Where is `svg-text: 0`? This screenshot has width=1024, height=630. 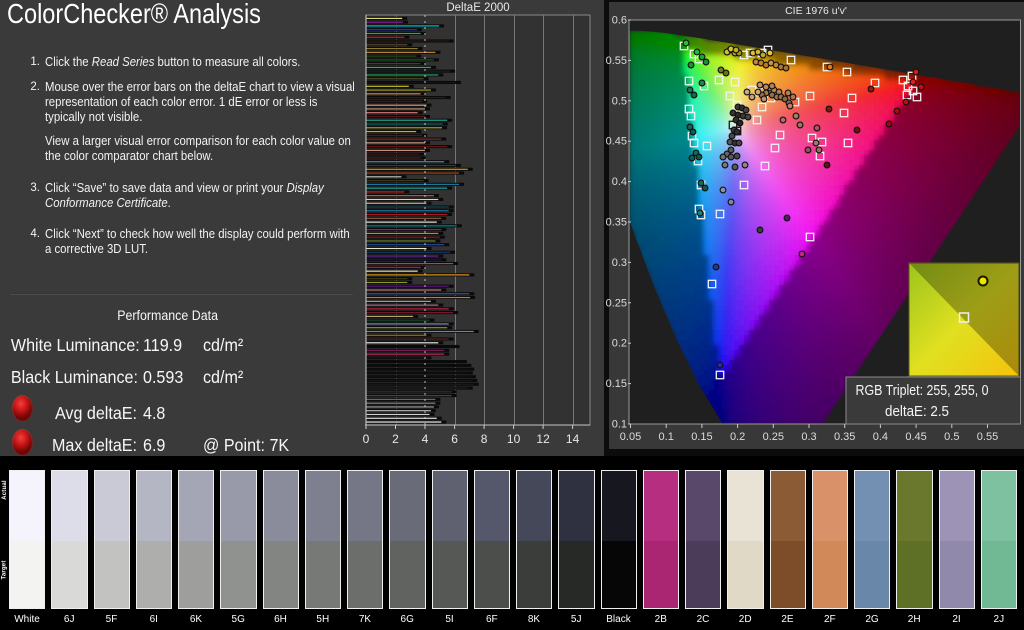
svg-text: 0 is located at coordinates (366, 439).